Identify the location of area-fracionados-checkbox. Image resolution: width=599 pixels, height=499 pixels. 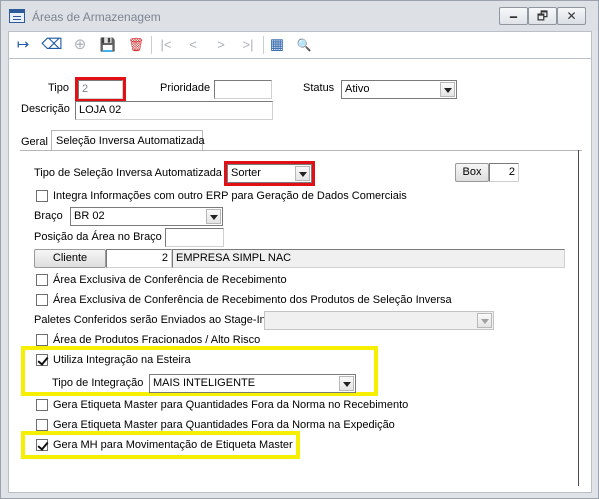
(42, 340).